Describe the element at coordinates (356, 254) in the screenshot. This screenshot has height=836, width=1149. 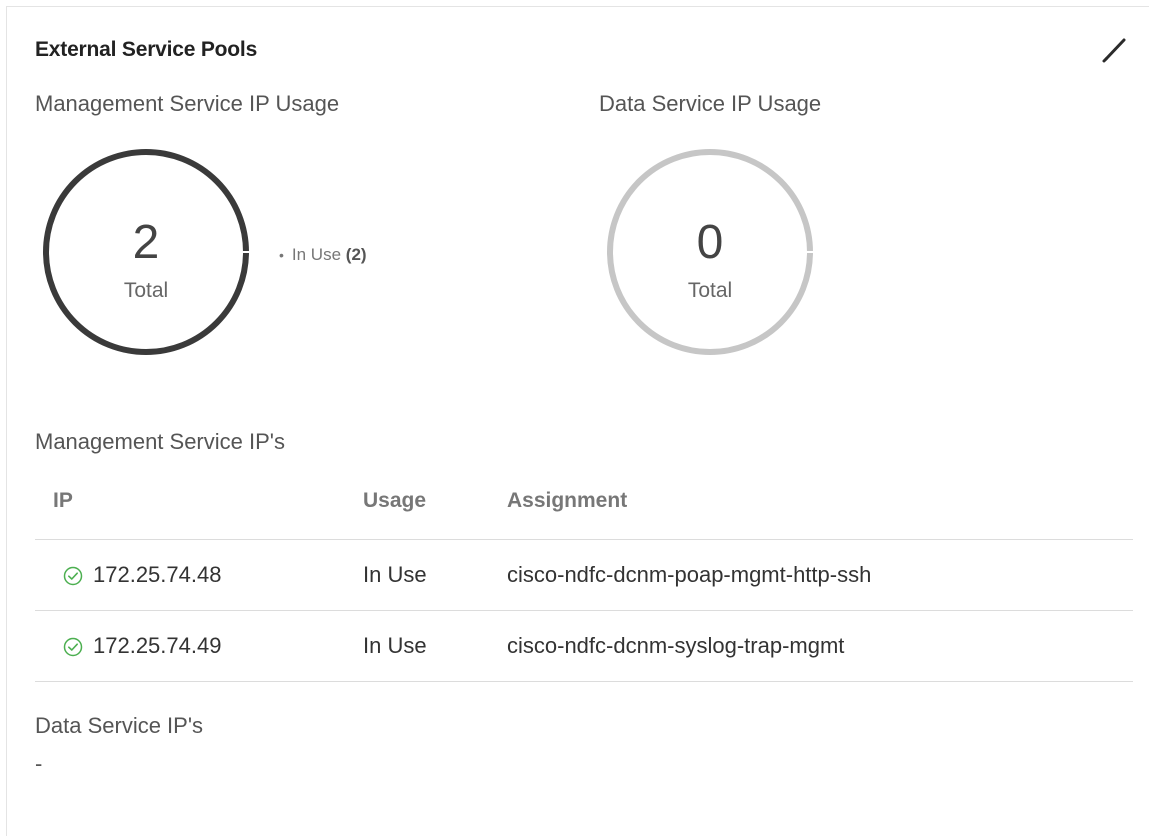
I see `legend-count: (2)` at that location.